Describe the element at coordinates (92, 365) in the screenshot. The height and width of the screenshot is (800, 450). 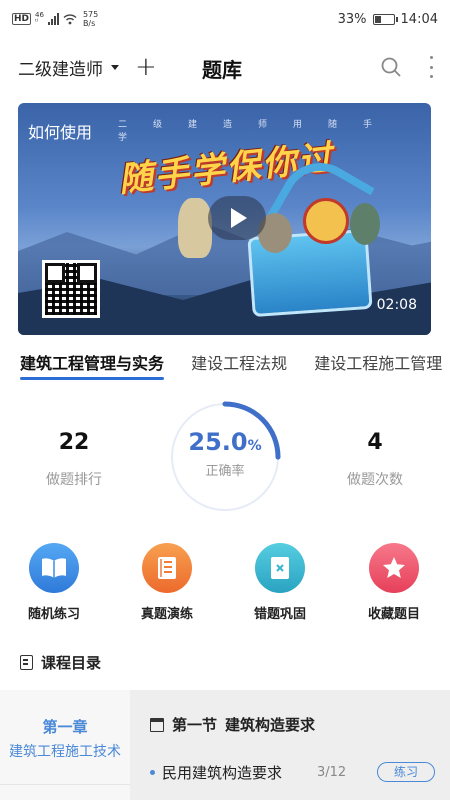
I see `tab-subject-practice: 建筑工程管理与实务` at that location.